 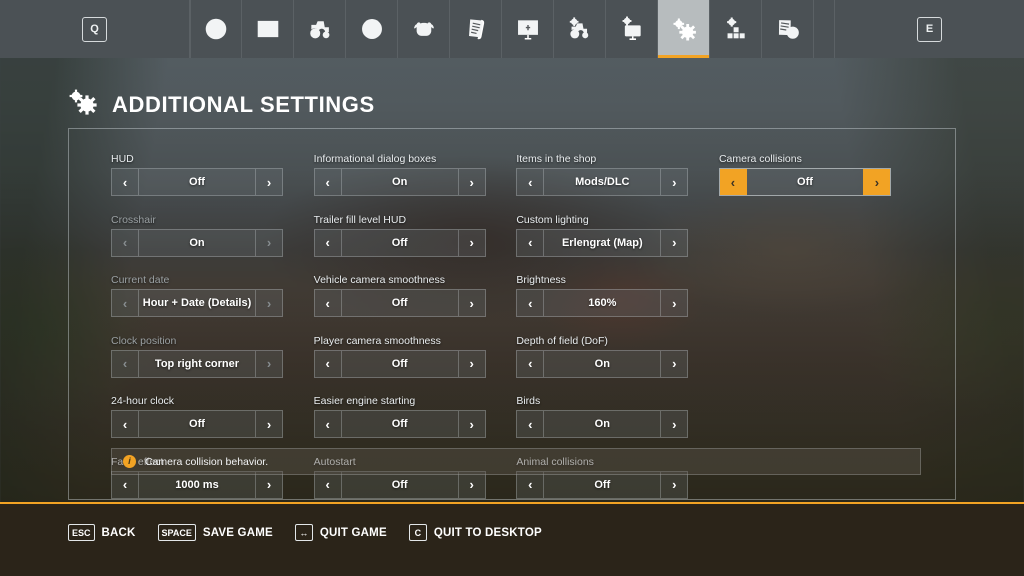 I want to click on setting-label: HUD, so click(x=122, y=159).